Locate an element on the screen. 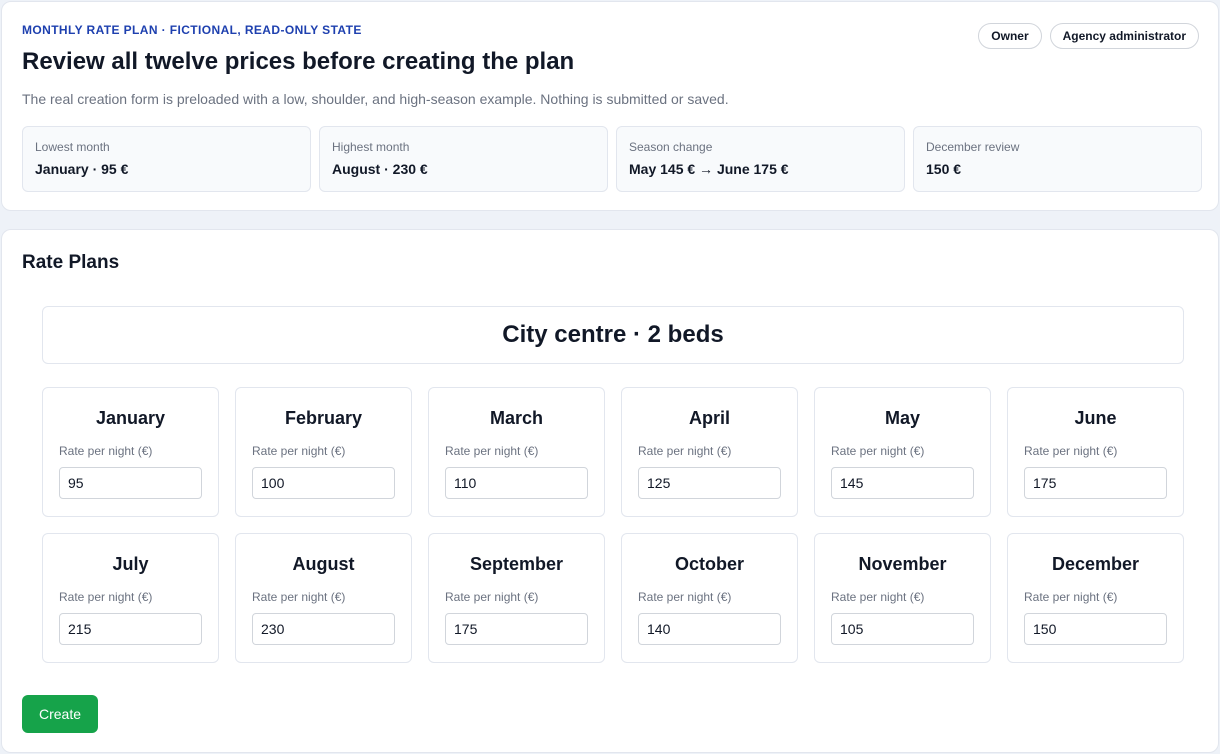  role-pill-owner: Owner is located at coordinates (1010, 36).